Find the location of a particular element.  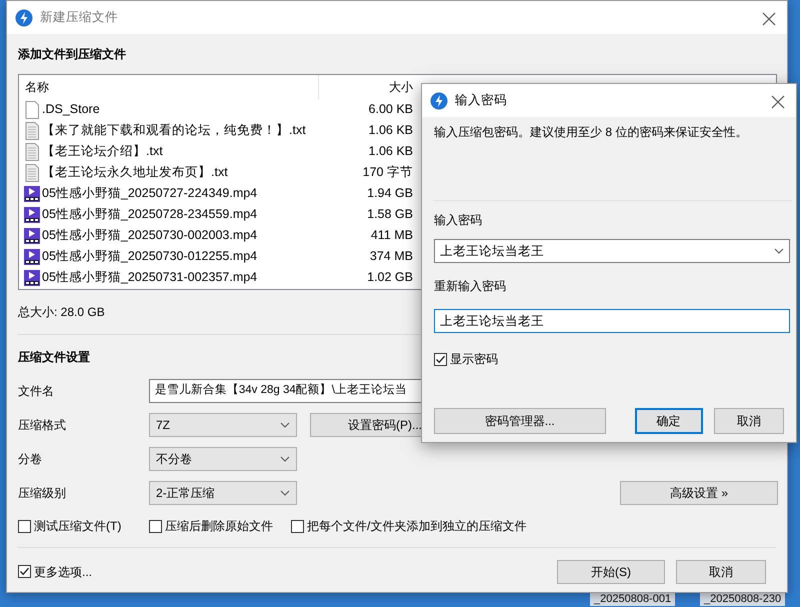

checkbox-label: 把每个文件/文件夹添加到独立的压缩文件 is located at coordinates (416, 526).